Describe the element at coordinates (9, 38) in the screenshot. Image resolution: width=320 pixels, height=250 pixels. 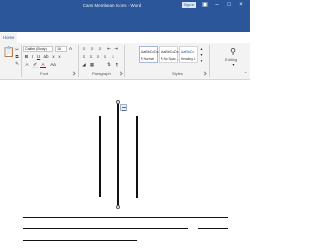
I see `tab-home: Home` at that location.